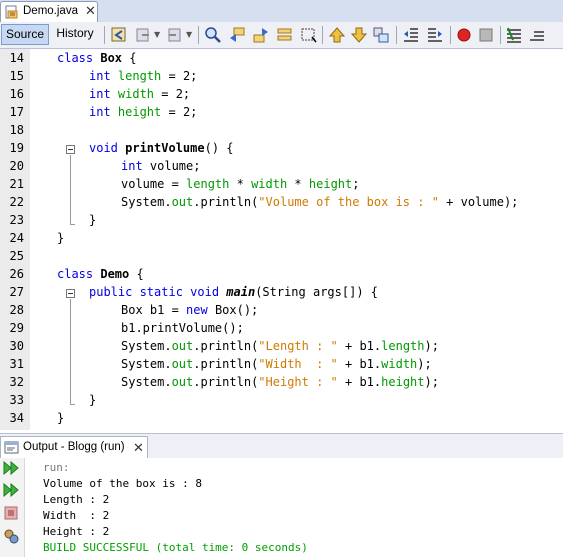 Image resolution: width=563 pixels, height=557 pixels. Describe the element at coordinates (16, 400) in the screenshot. I see `line-number: 33` at that location.